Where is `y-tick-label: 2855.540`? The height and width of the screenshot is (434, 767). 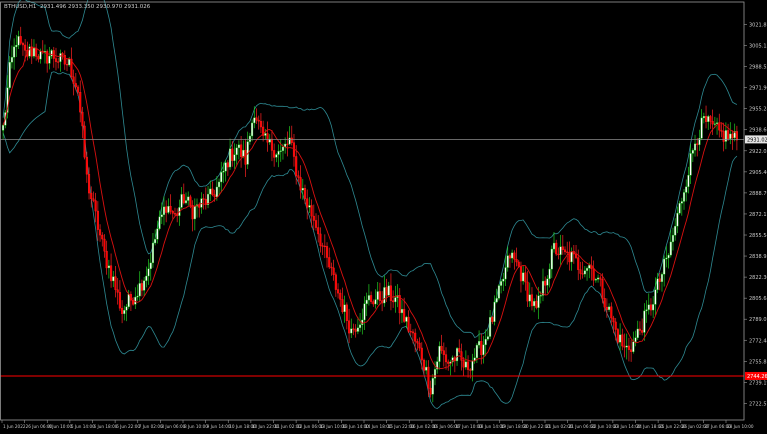 y-tick-label: 2855.540 is located at coordinates (758, 236).